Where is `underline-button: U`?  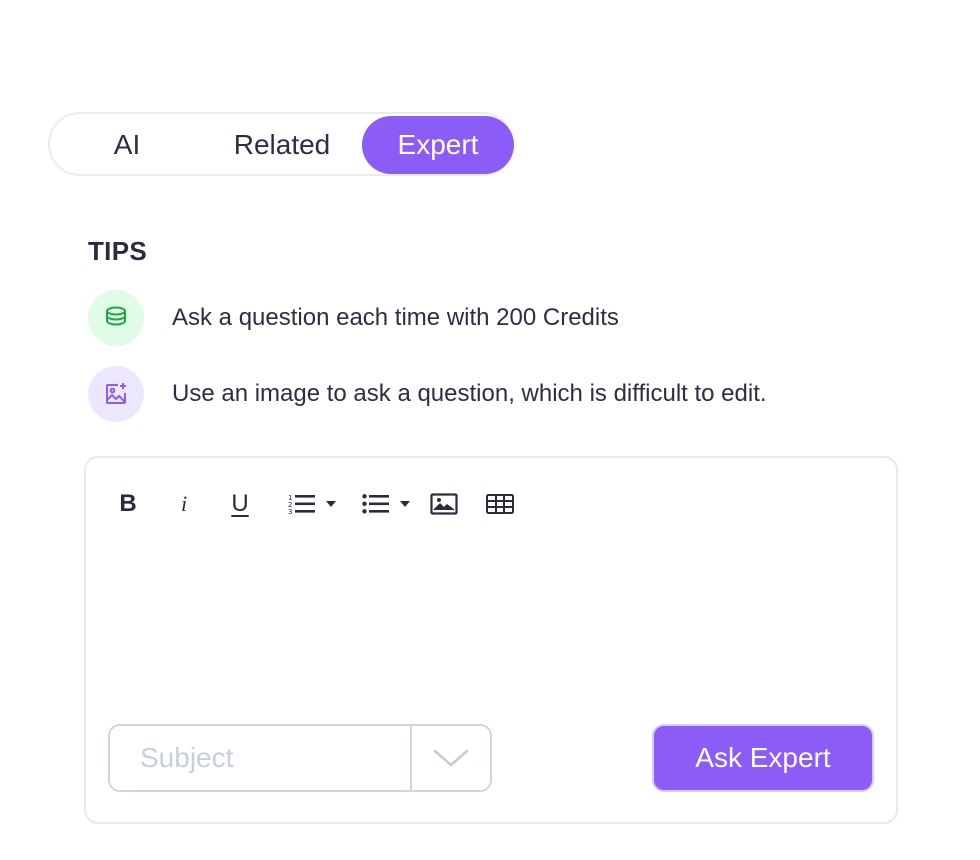 underline-button: U is located at coordinates (240, 504).